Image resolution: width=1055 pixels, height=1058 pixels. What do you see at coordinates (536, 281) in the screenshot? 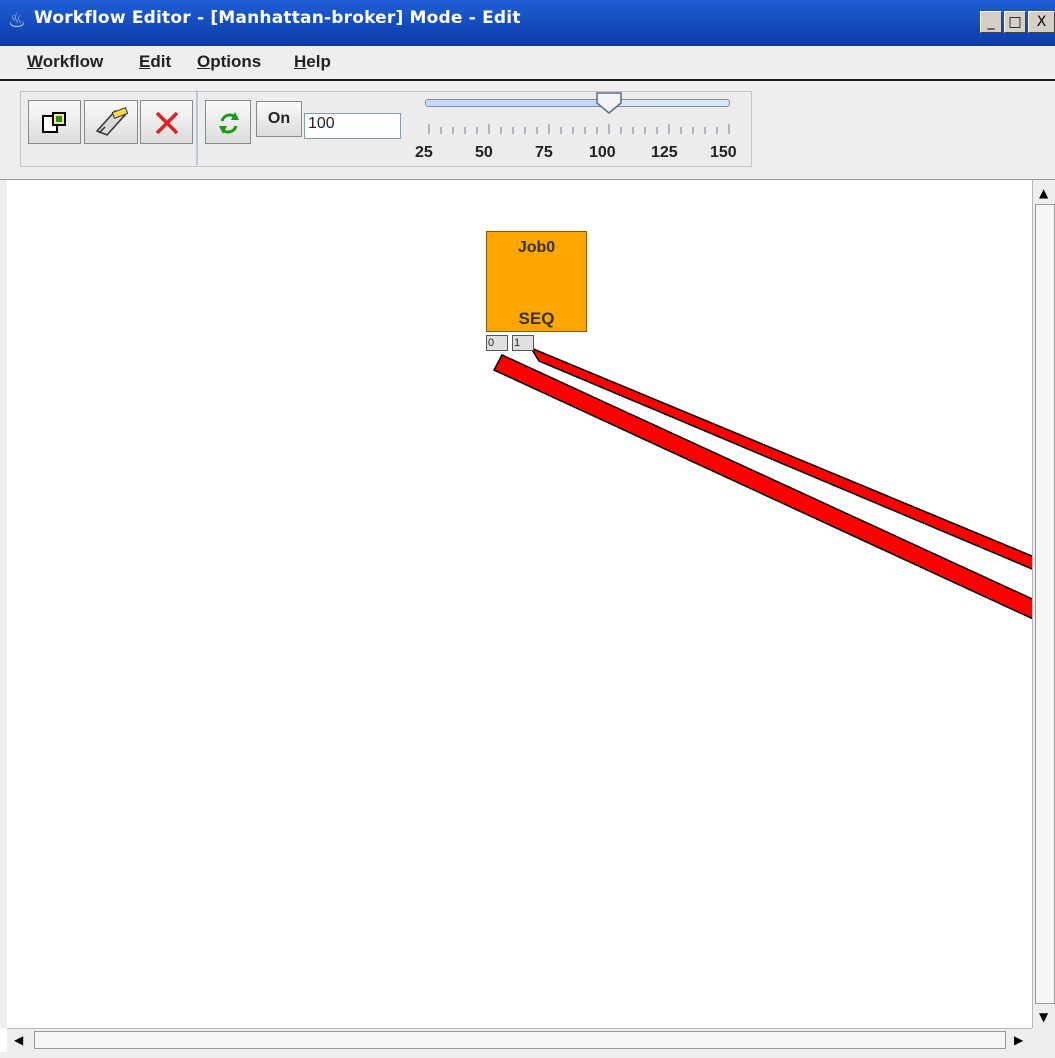
I see `job-node: Job0 SEQ` at bounding box center [536, 281].